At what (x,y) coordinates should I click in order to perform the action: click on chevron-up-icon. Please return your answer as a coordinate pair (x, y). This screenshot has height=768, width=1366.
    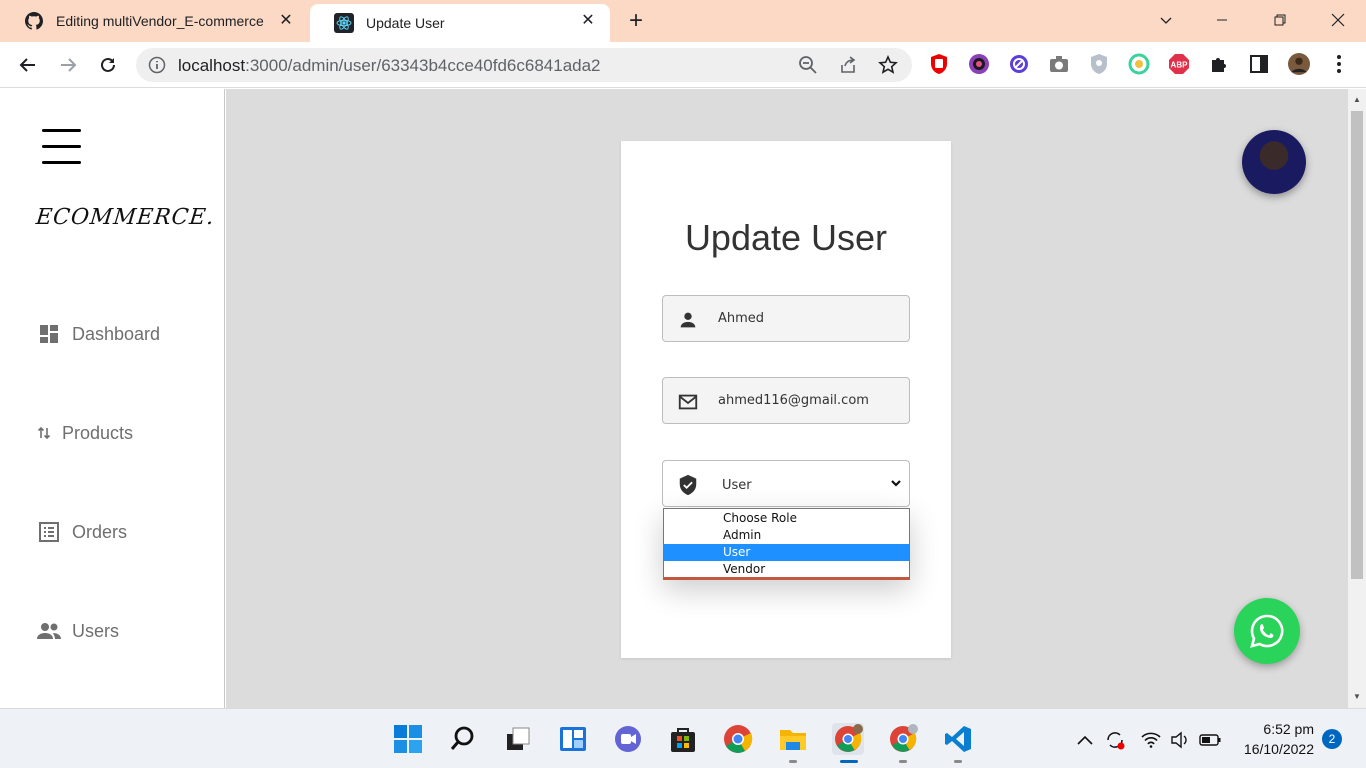
    Looking at the image, I should click on (1085, 740).